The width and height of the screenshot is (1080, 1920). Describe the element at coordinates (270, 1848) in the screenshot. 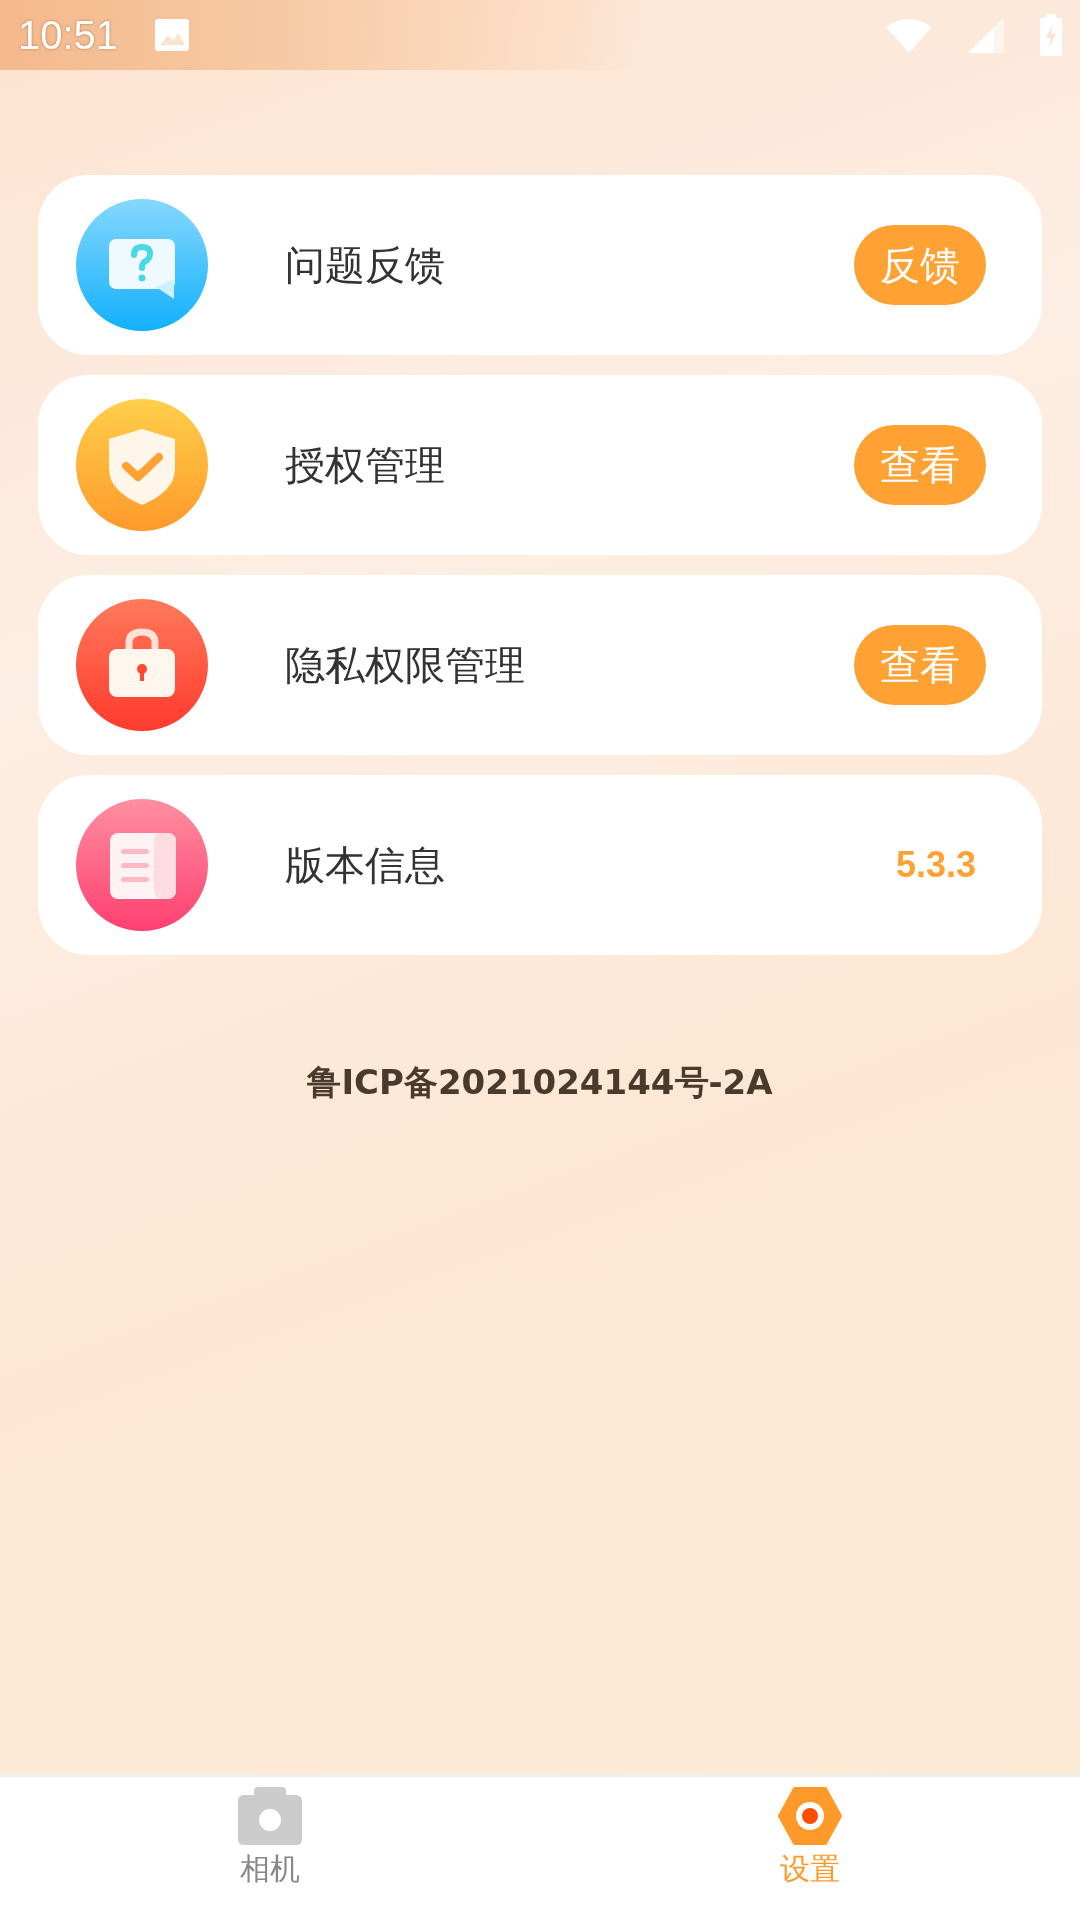

I see `nav-tab: 相机` at that location.